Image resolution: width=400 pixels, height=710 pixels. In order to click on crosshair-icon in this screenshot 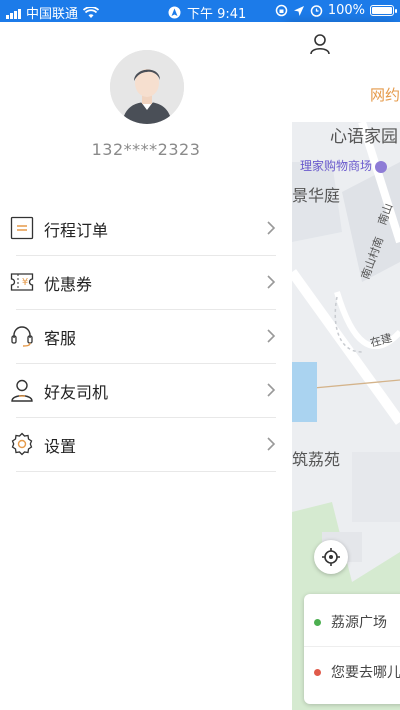, I will do `click(331, 557)`.